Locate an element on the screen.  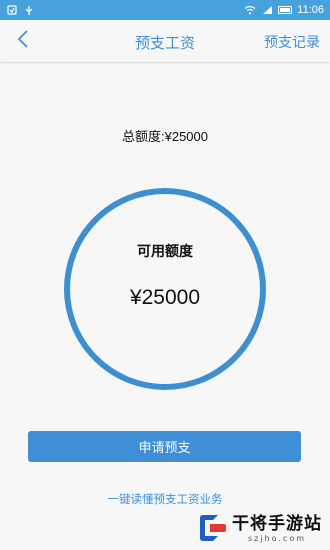
total-limit-label: 总额度:¥25000 is located at coordinates (165, 136).